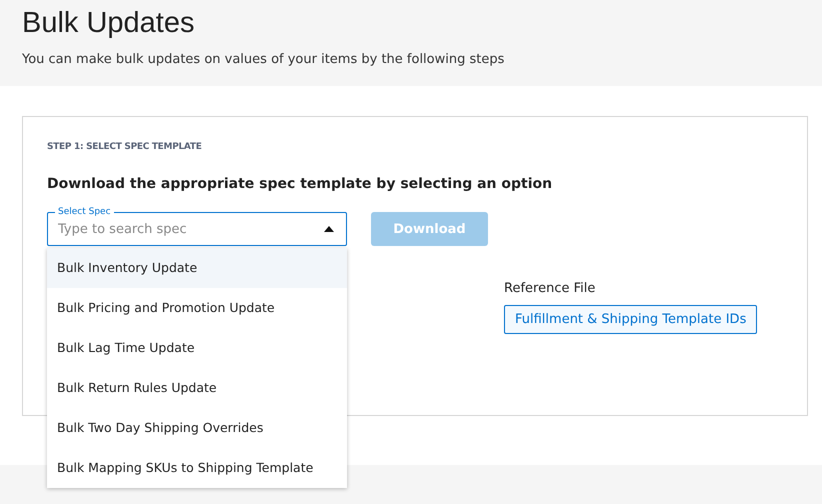  I want to click on spec-option: Bulk Return Rules Update, so click(197, 388).